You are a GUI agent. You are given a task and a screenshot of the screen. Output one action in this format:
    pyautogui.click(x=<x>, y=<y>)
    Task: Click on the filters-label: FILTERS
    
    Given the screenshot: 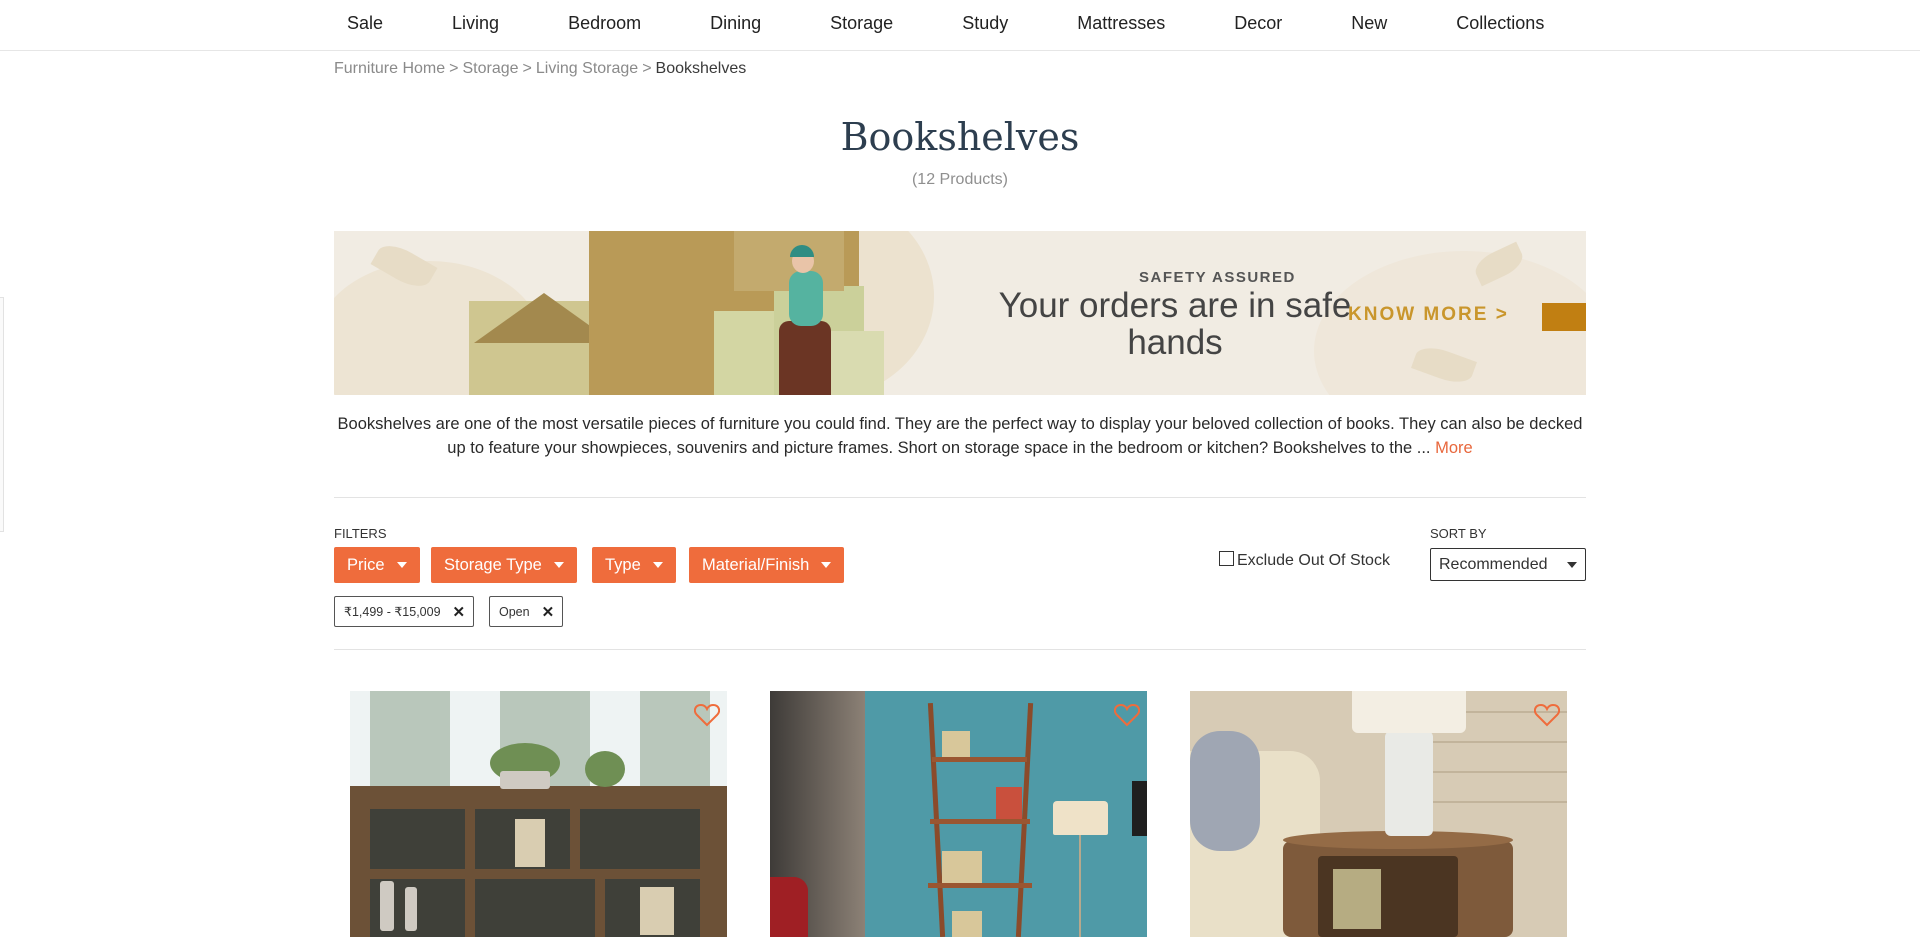 What is the action you would take?
    pyautogui.click(x=360, y=533)
    